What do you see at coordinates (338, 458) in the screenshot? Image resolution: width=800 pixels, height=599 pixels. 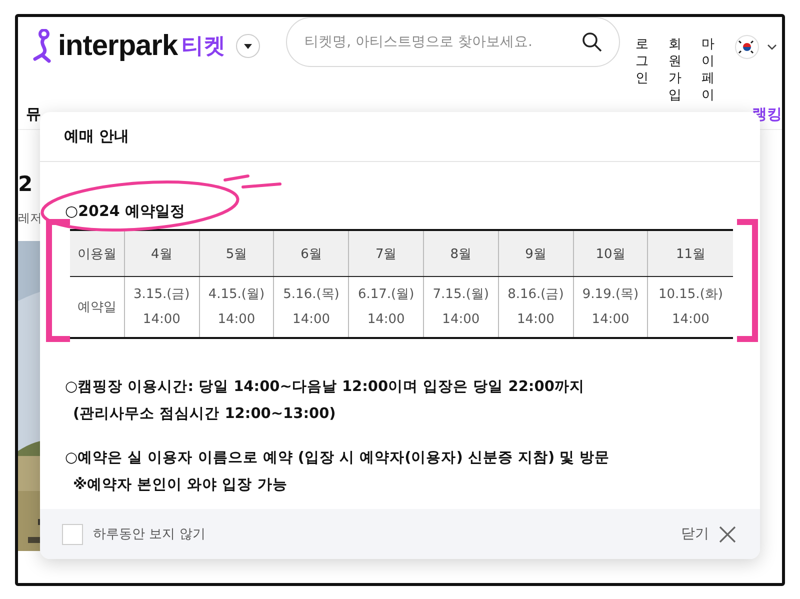 I see `notice-text: ○예약은 실 이용자 이름으로 예약 (입장 시 예약자(이용자) 신분증 지참) 및 방문` at bounding box center [338, 458].